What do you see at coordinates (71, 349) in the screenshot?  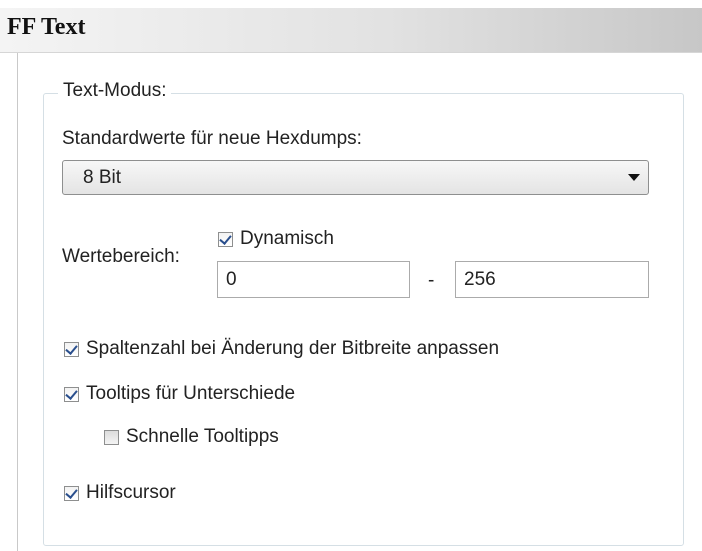 I see `adjust-columns-checkbox` at bounding box center [71, 349].